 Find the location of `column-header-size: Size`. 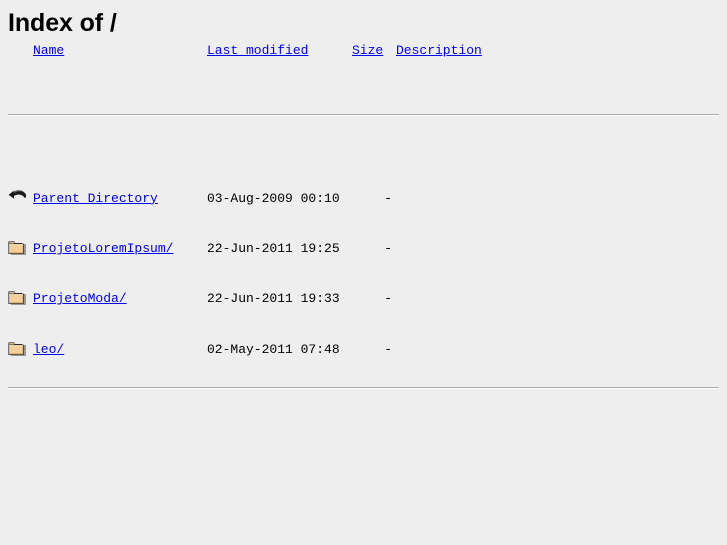

column-header-size: Size is located at coordinates (367, 51).